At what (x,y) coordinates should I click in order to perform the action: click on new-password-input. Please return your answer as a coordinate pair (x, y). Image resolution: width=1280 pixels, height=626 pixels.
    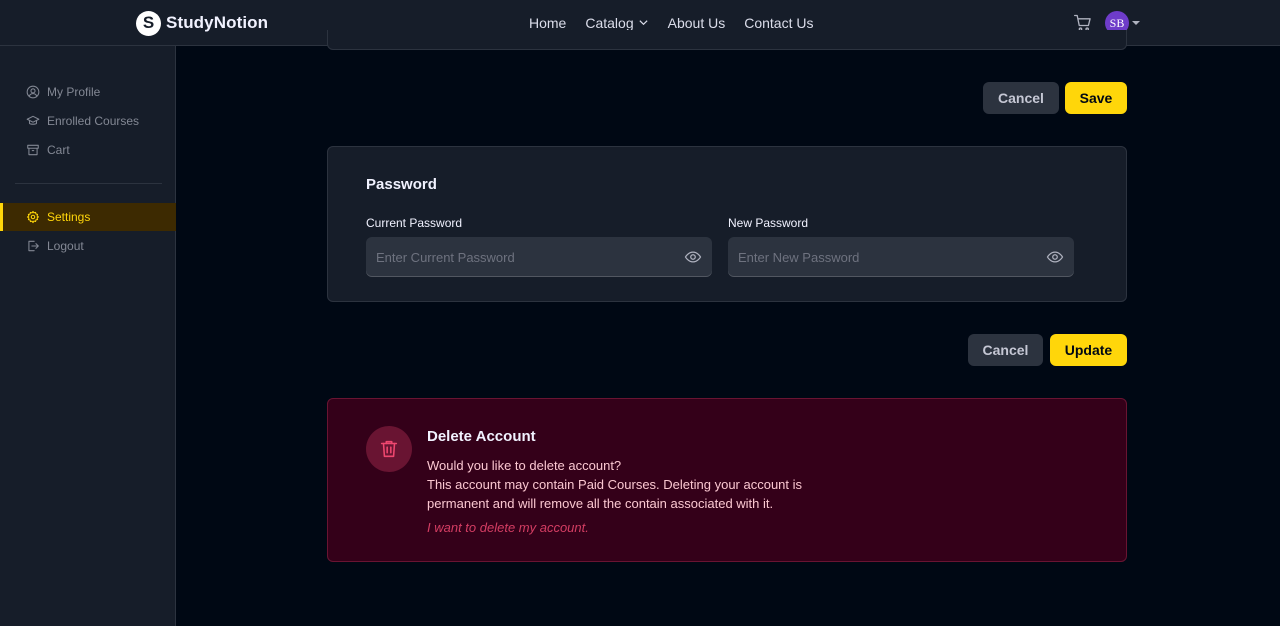
    Looking at the image, I should click on (901, 257).